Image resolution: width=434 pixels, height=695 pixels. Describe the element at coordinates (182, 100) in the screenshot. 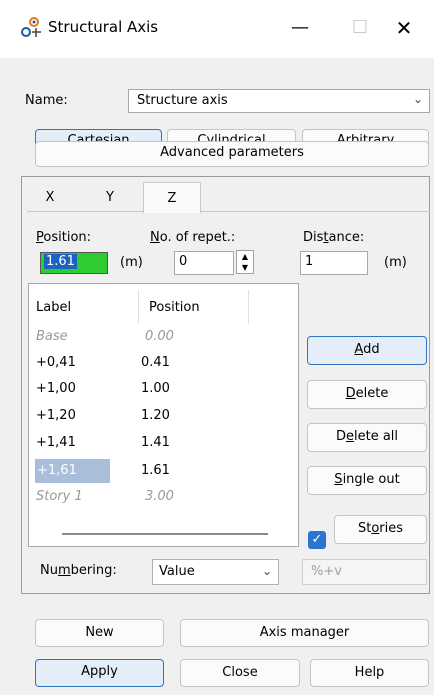

I see `name-value: Structure axis` at that location.